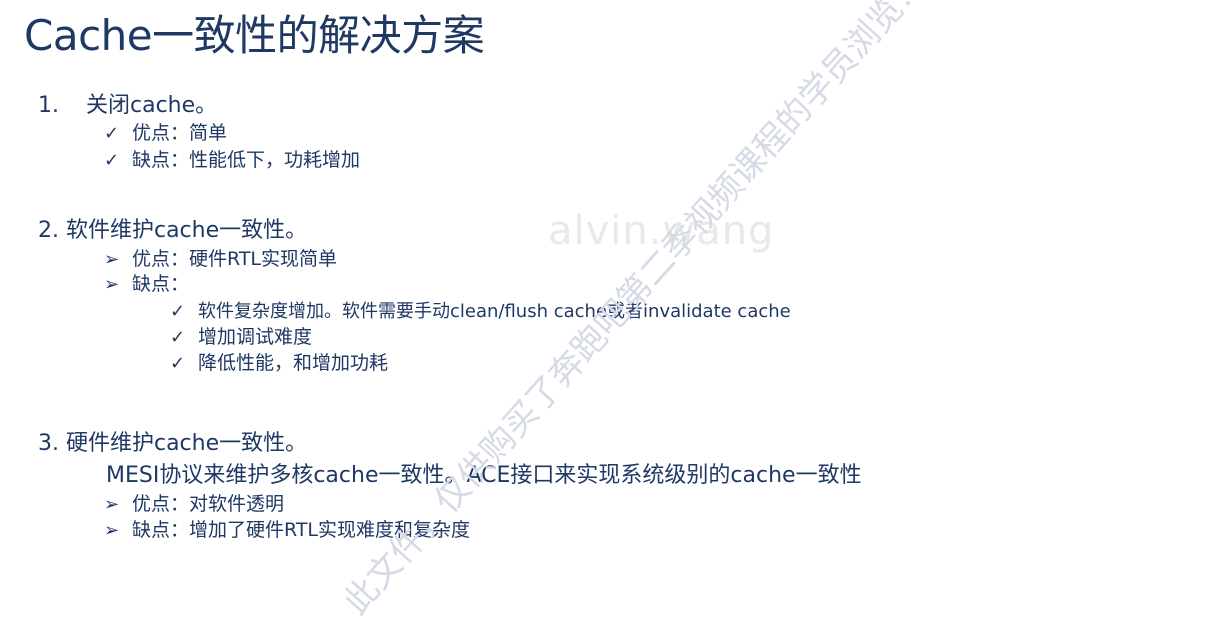  Describe the element at coordinates (180, 133) in the screenshot. I see `bullet-text: 优点：简单` at that location.